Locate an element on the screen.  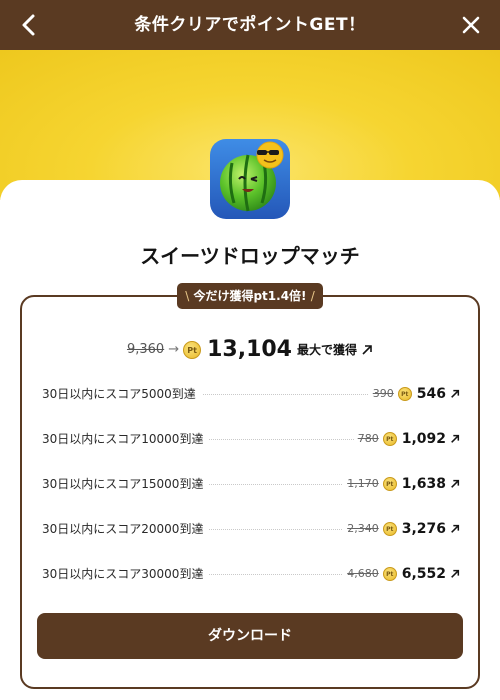
new-total-points: 13,104 is located at coordinates (249, 349).